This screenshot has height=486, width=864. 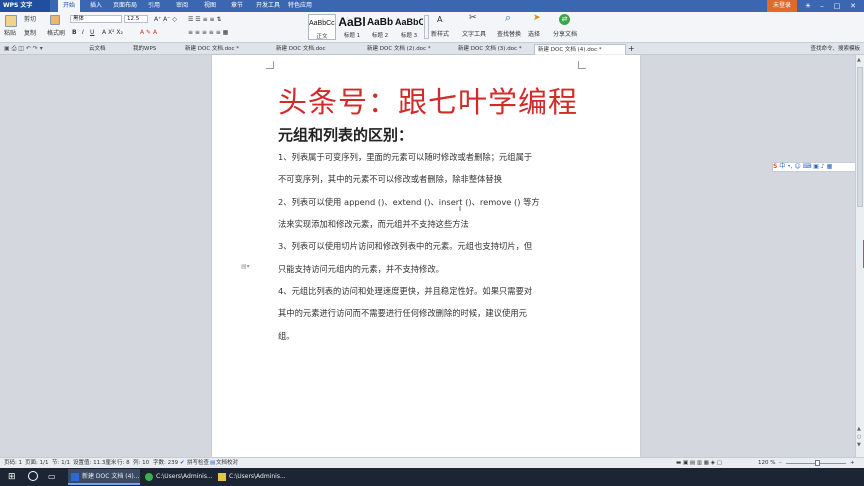 I want to click on menu-chapter: 章节, so click(x=237, y=6).